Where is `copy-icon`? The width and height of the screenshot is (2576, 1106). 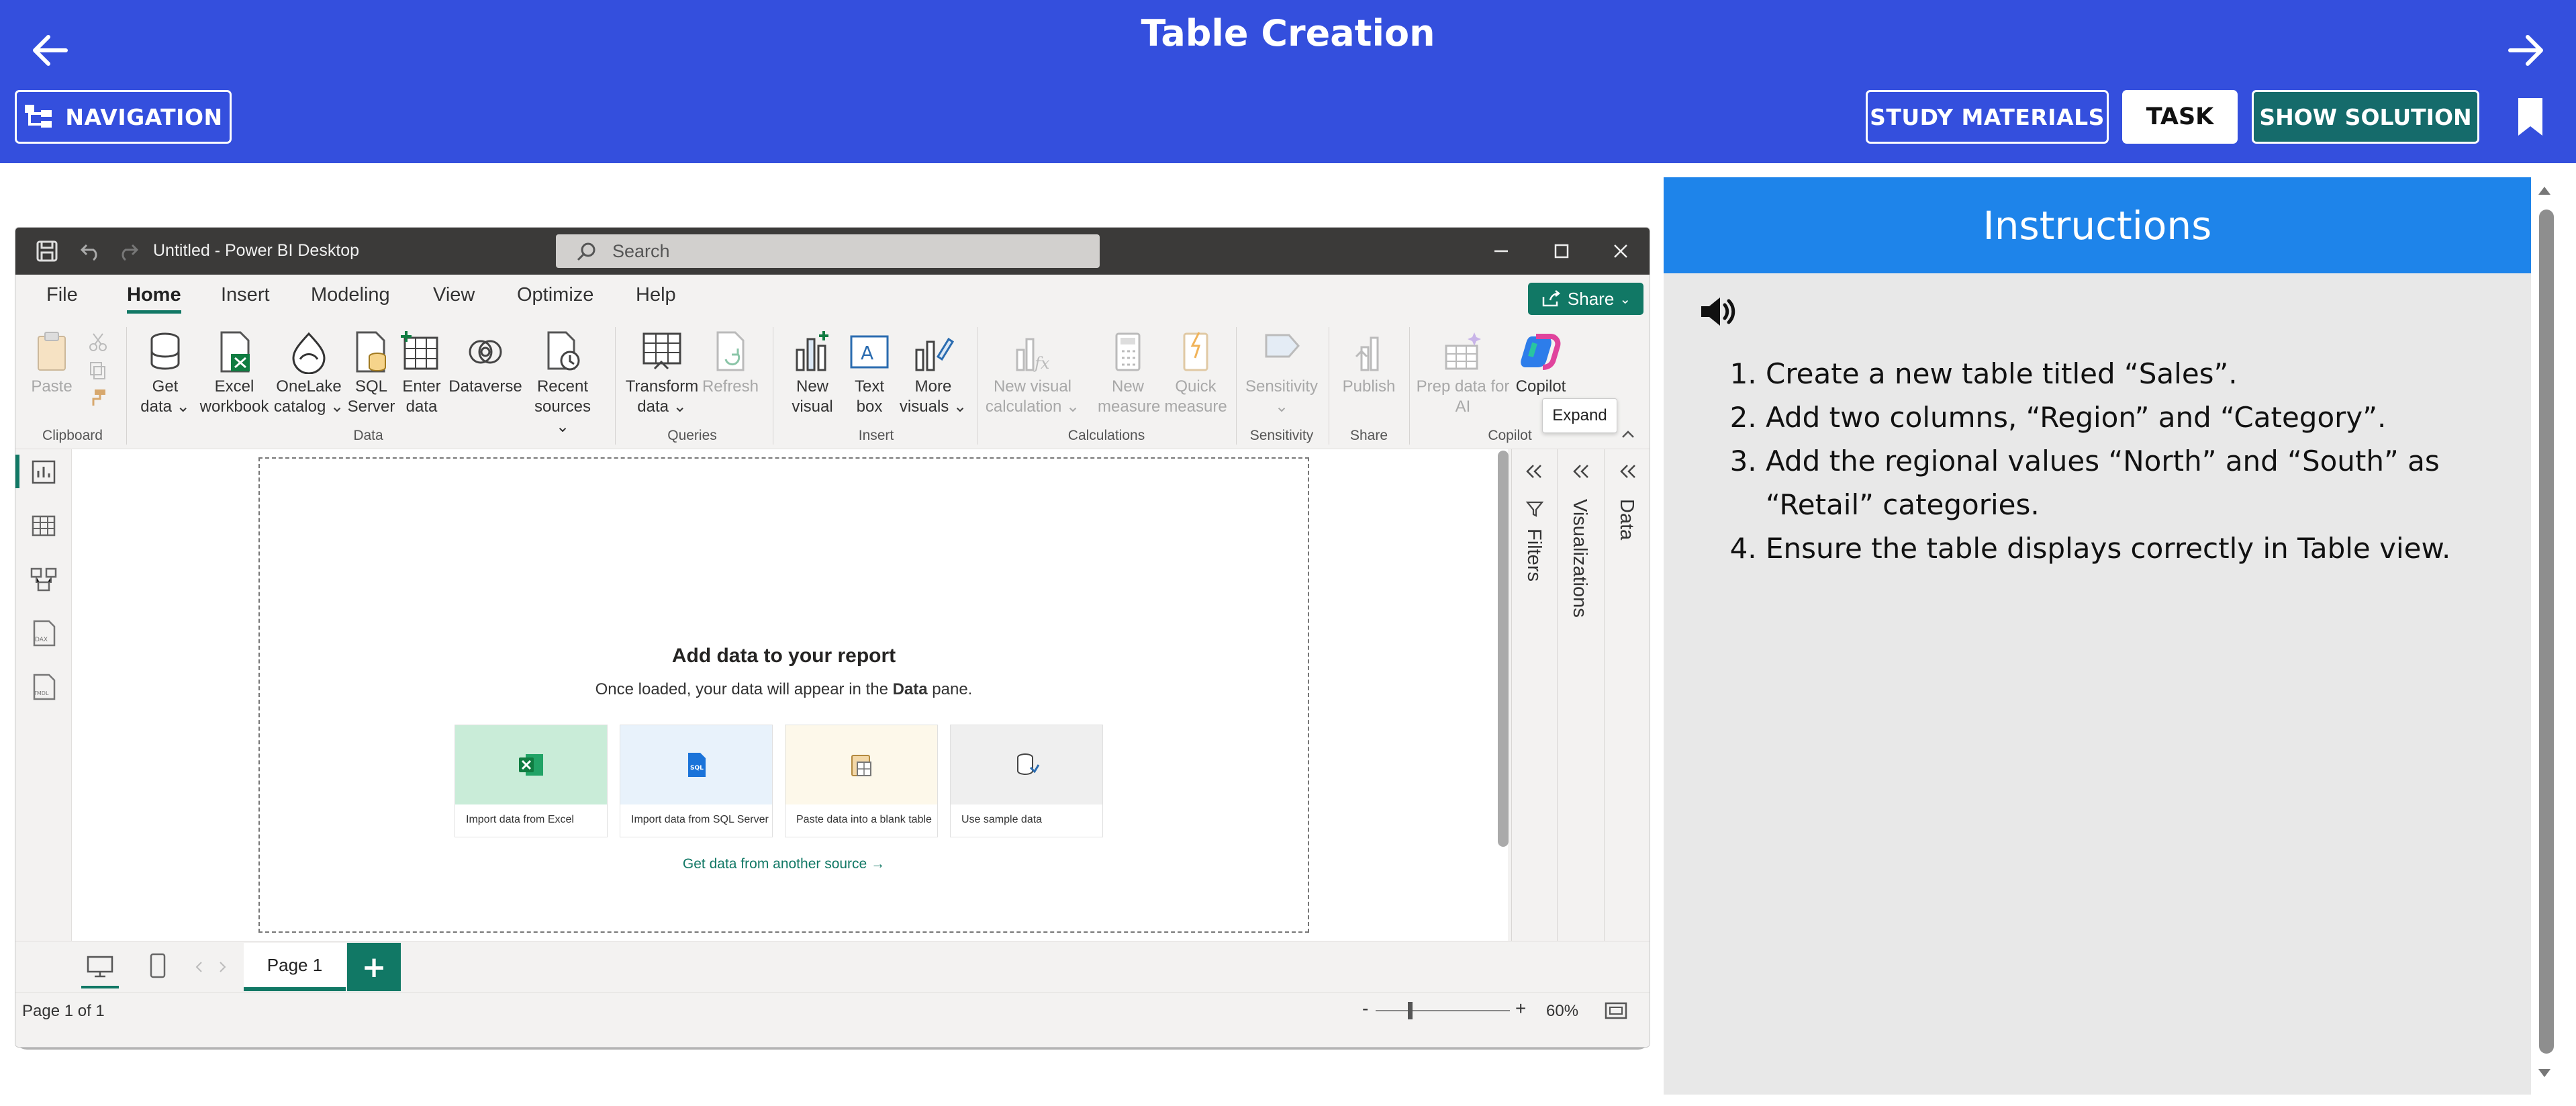 copy-icon is located at coordinates (98, 371).